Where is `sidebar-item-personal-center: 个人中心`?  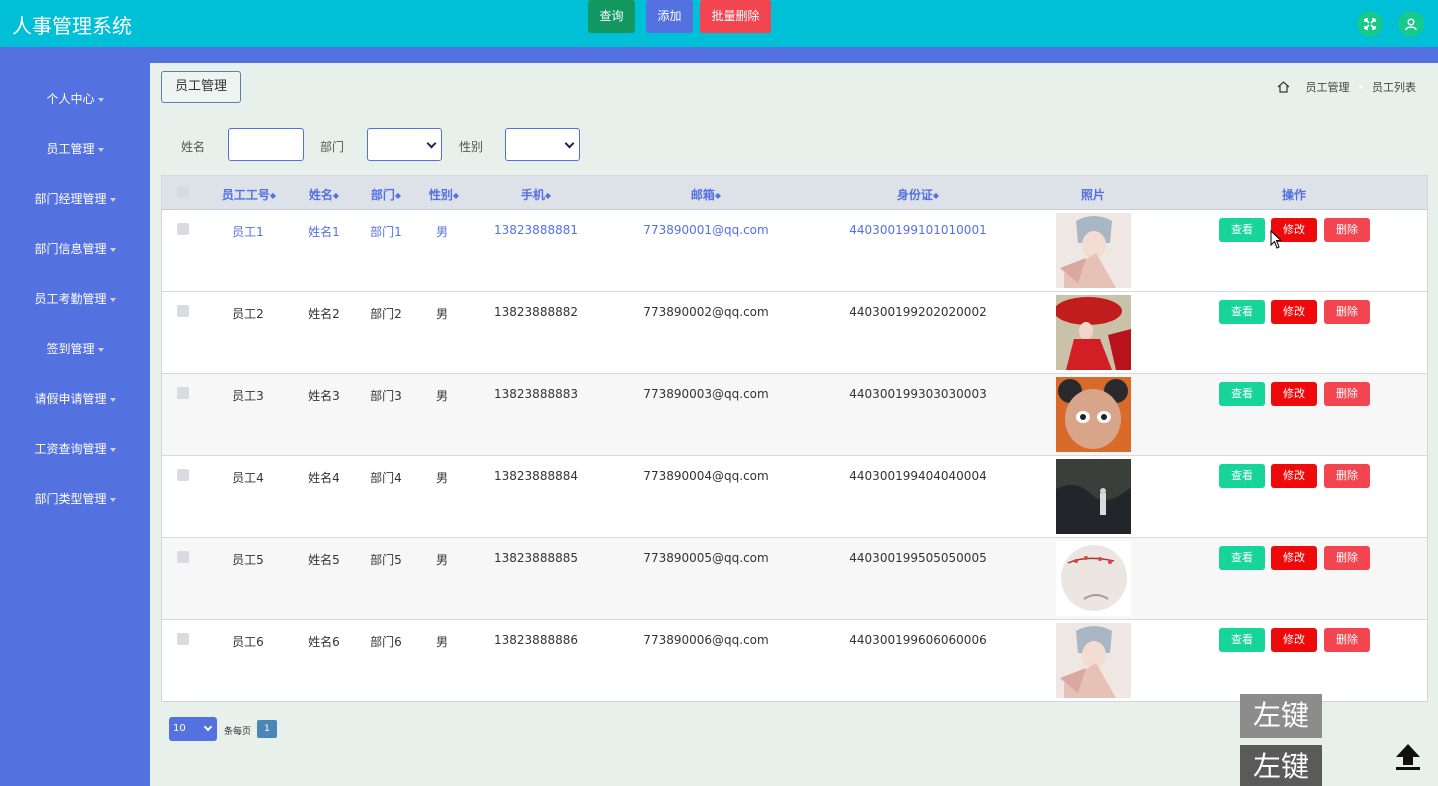
sidebar-item-personal-center: 个人中心 is located at coordinates (75, 99).